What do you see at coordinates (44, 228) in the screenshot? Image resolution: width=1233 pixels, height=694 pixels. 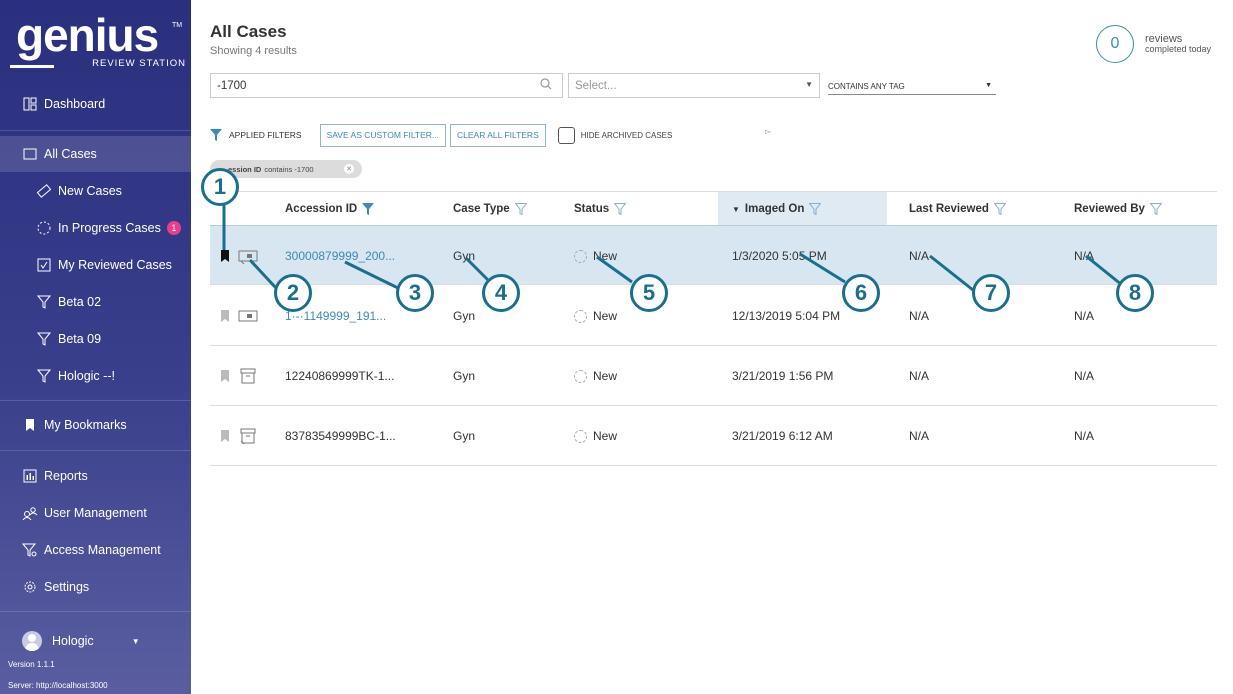 I see `progress-icon` at bounding box center [44, 228].